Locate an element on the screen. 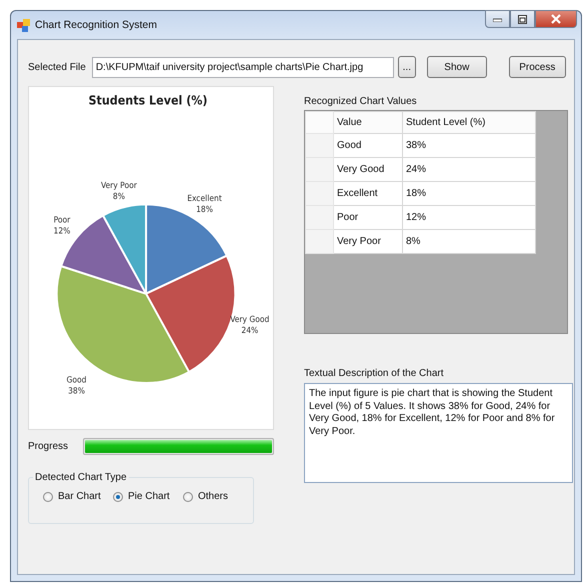 Image resolution: width=586 pixels, height=586 pixels. close-icon is located at coordinates (556, 19).